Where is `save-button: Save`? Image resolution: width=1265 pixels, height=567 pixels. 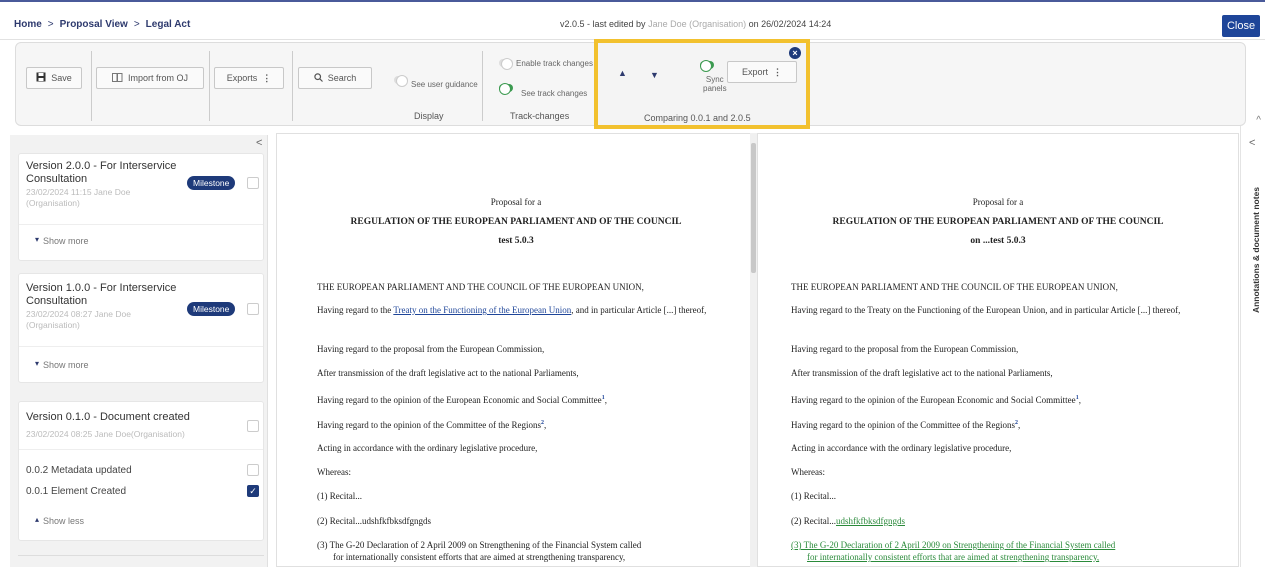
save-button: Save is located at coordinates (54, 78).